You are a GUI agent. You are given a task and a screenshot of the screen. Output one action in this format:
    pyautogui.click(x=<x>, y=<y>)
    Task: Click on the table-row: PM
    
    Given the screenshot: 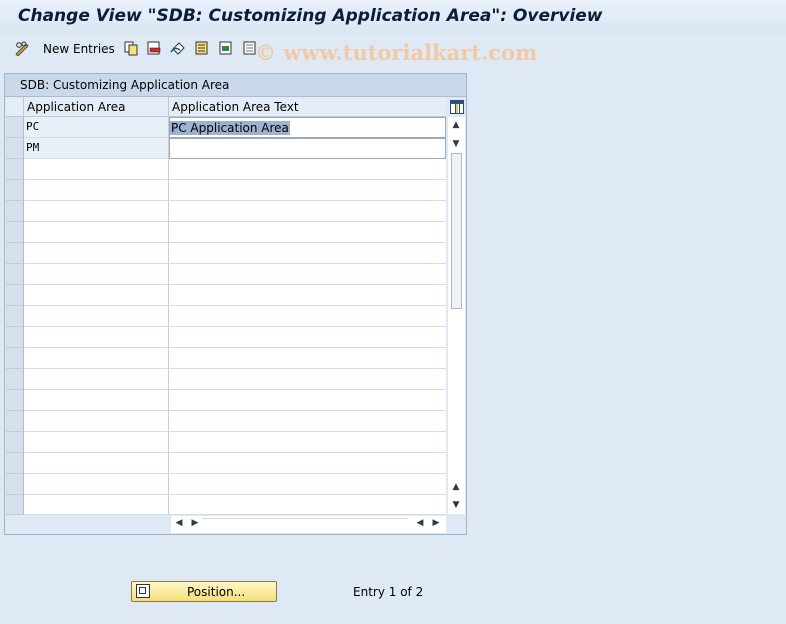 What is the action you would take?
    pyautogui.click(x=226, y=148)
    